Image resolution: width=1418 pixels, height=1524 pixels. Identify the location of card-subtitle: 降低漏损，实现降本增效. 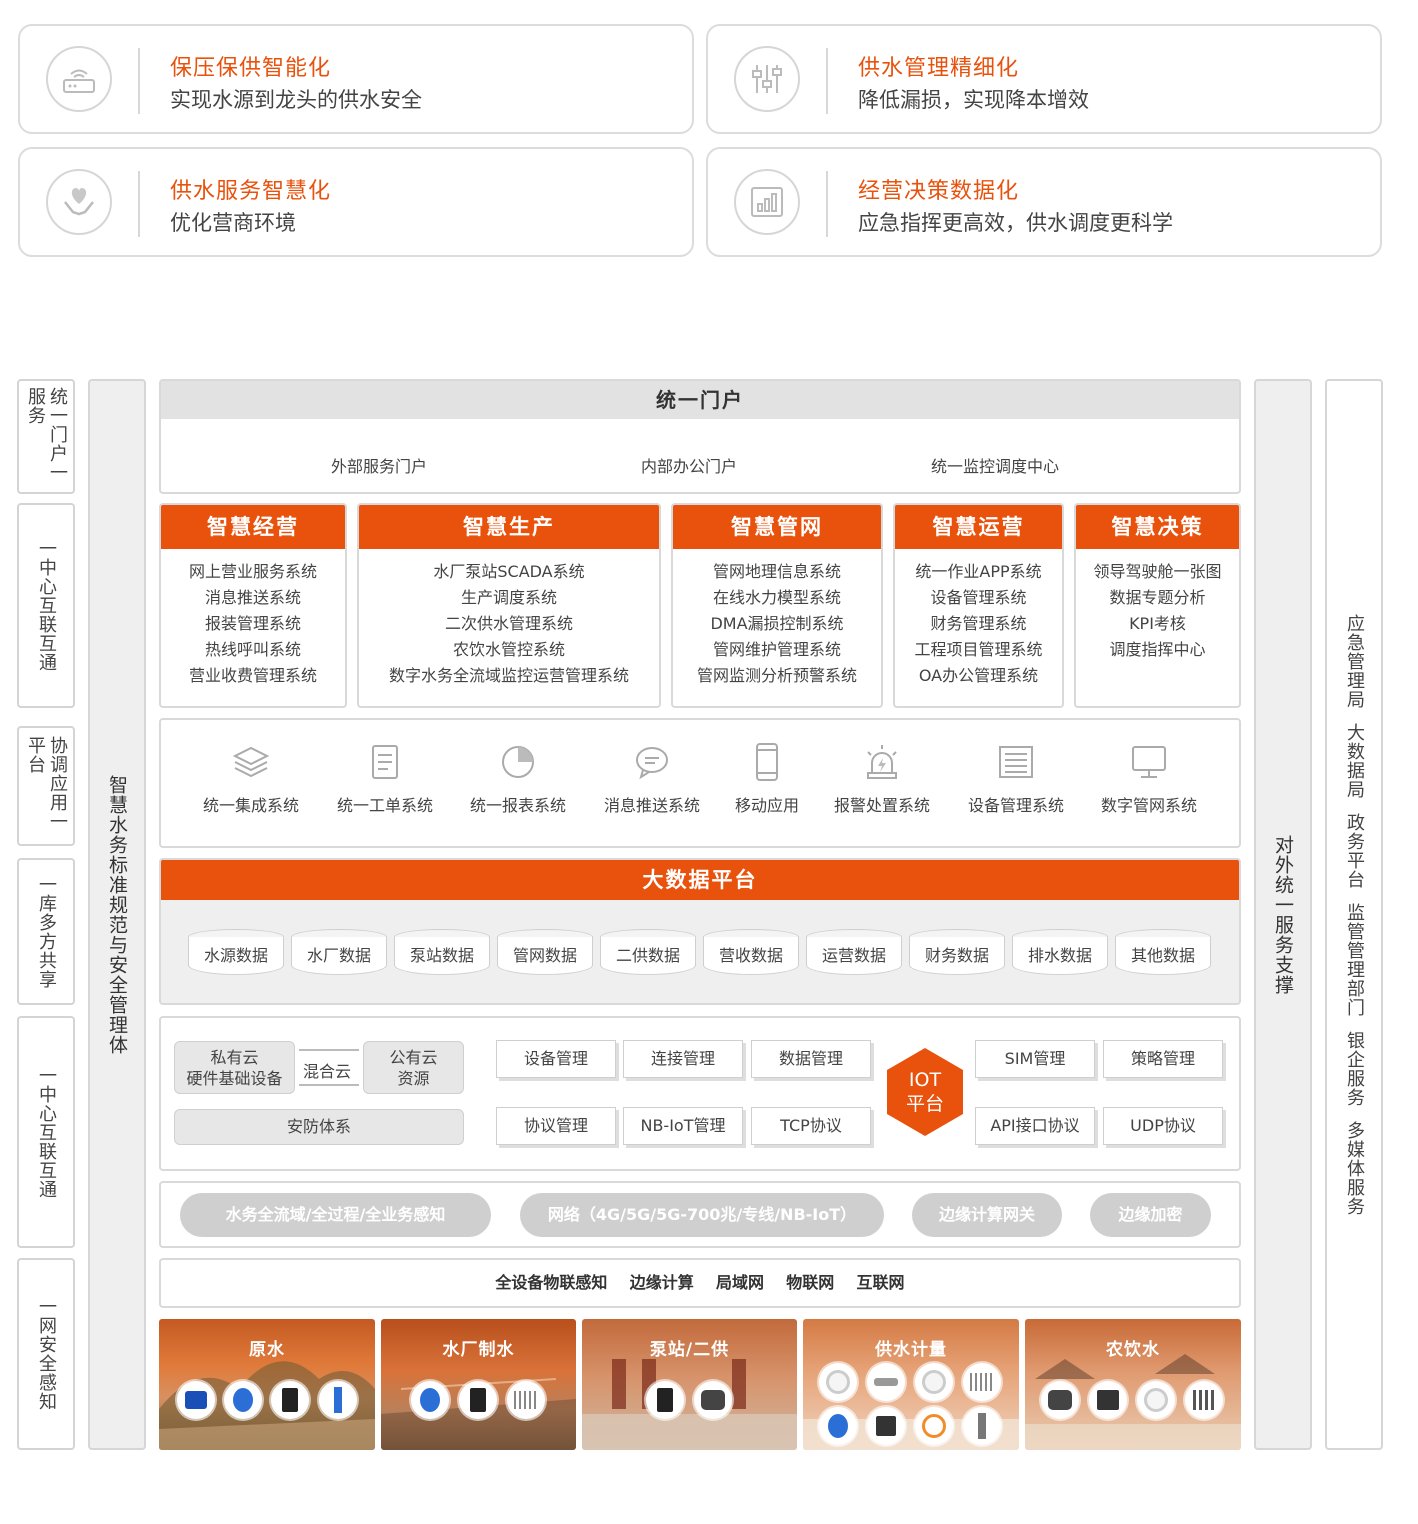
(973, 100).